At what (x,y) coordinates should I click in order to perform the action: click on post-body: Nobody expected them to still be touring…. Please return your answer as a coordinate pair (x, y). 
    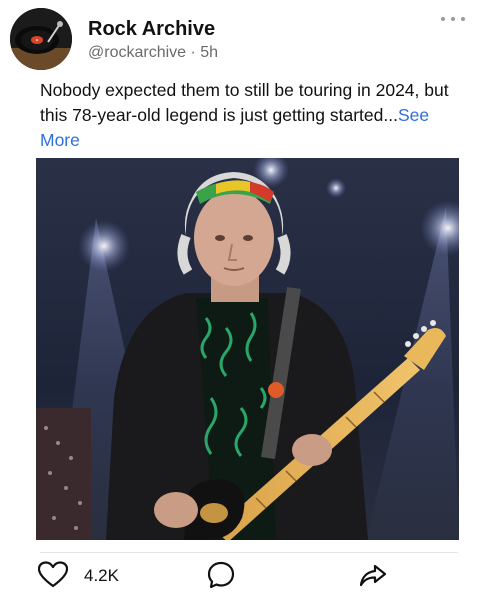
    Looking at the image, I should click on (244, 102).